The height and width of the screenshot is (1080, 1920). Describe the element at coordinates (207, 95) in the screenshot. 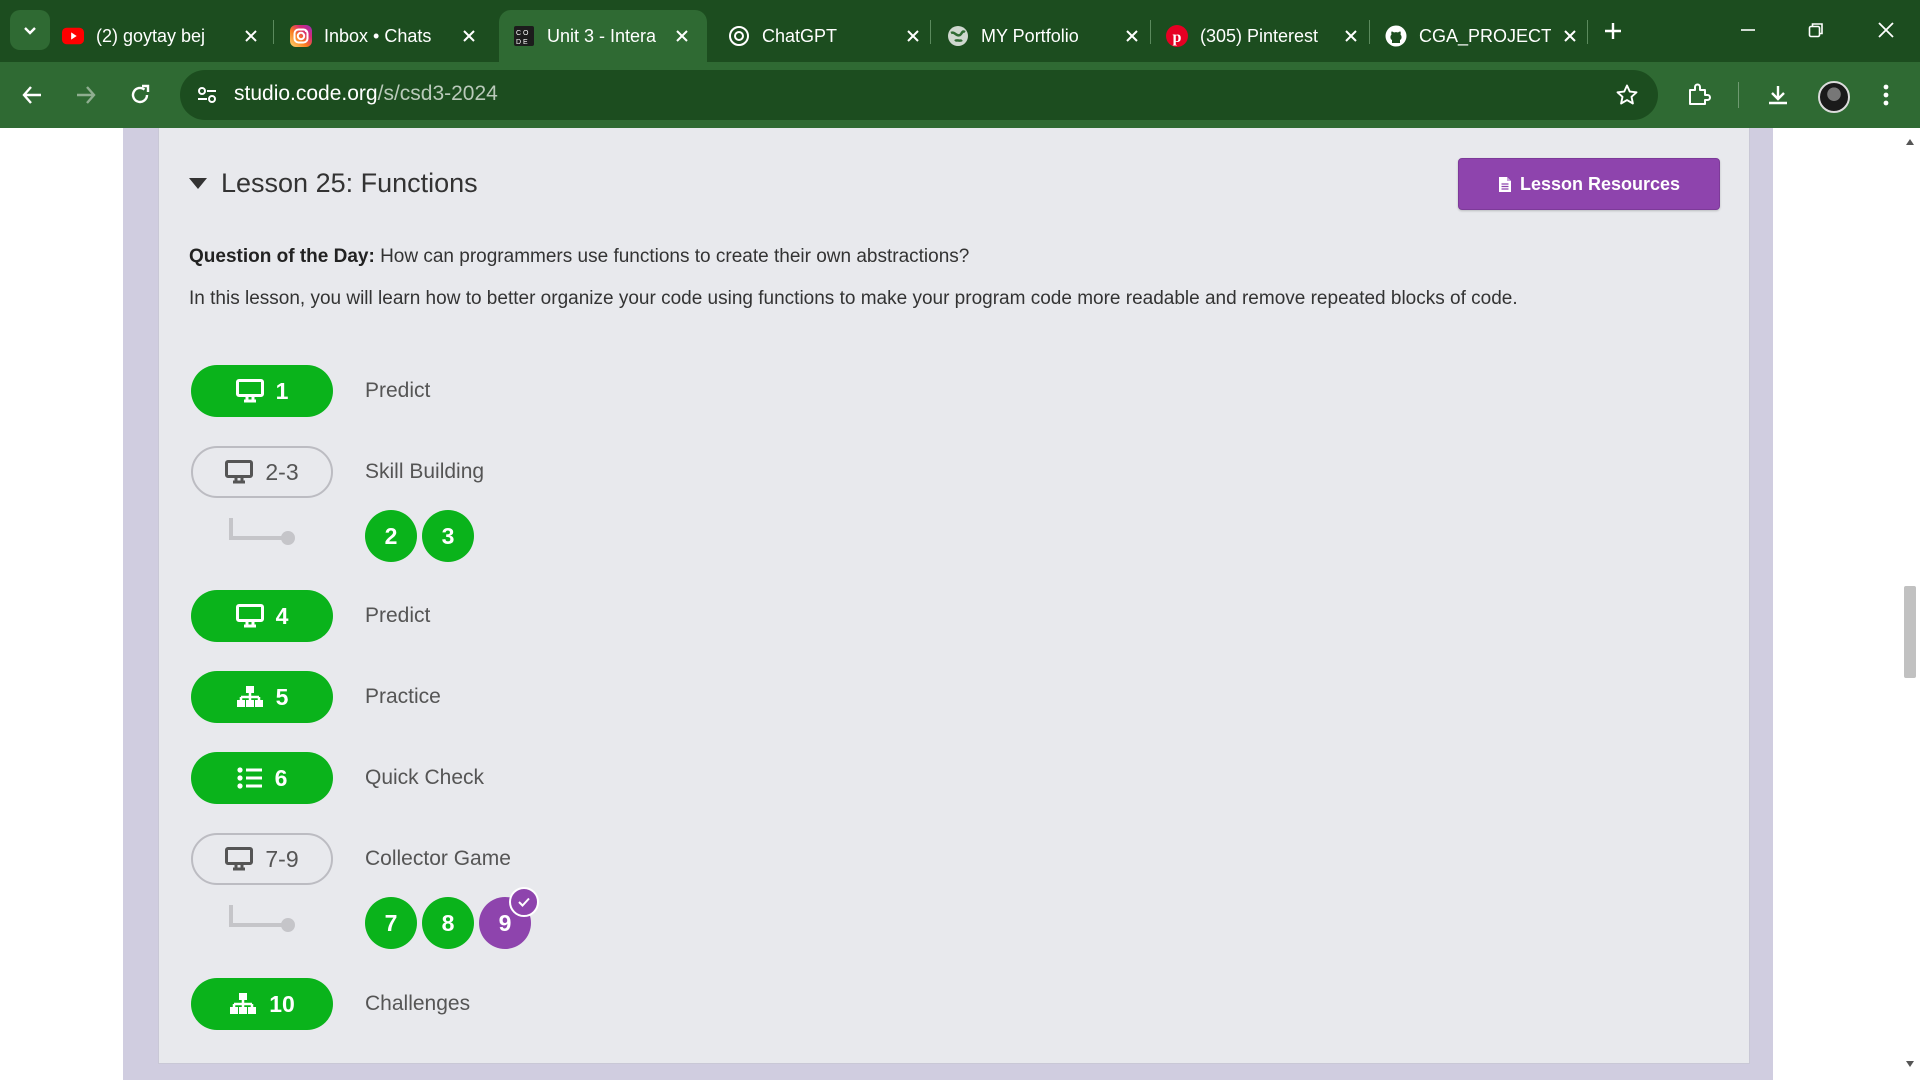

I see `site-info-icon` at that location.